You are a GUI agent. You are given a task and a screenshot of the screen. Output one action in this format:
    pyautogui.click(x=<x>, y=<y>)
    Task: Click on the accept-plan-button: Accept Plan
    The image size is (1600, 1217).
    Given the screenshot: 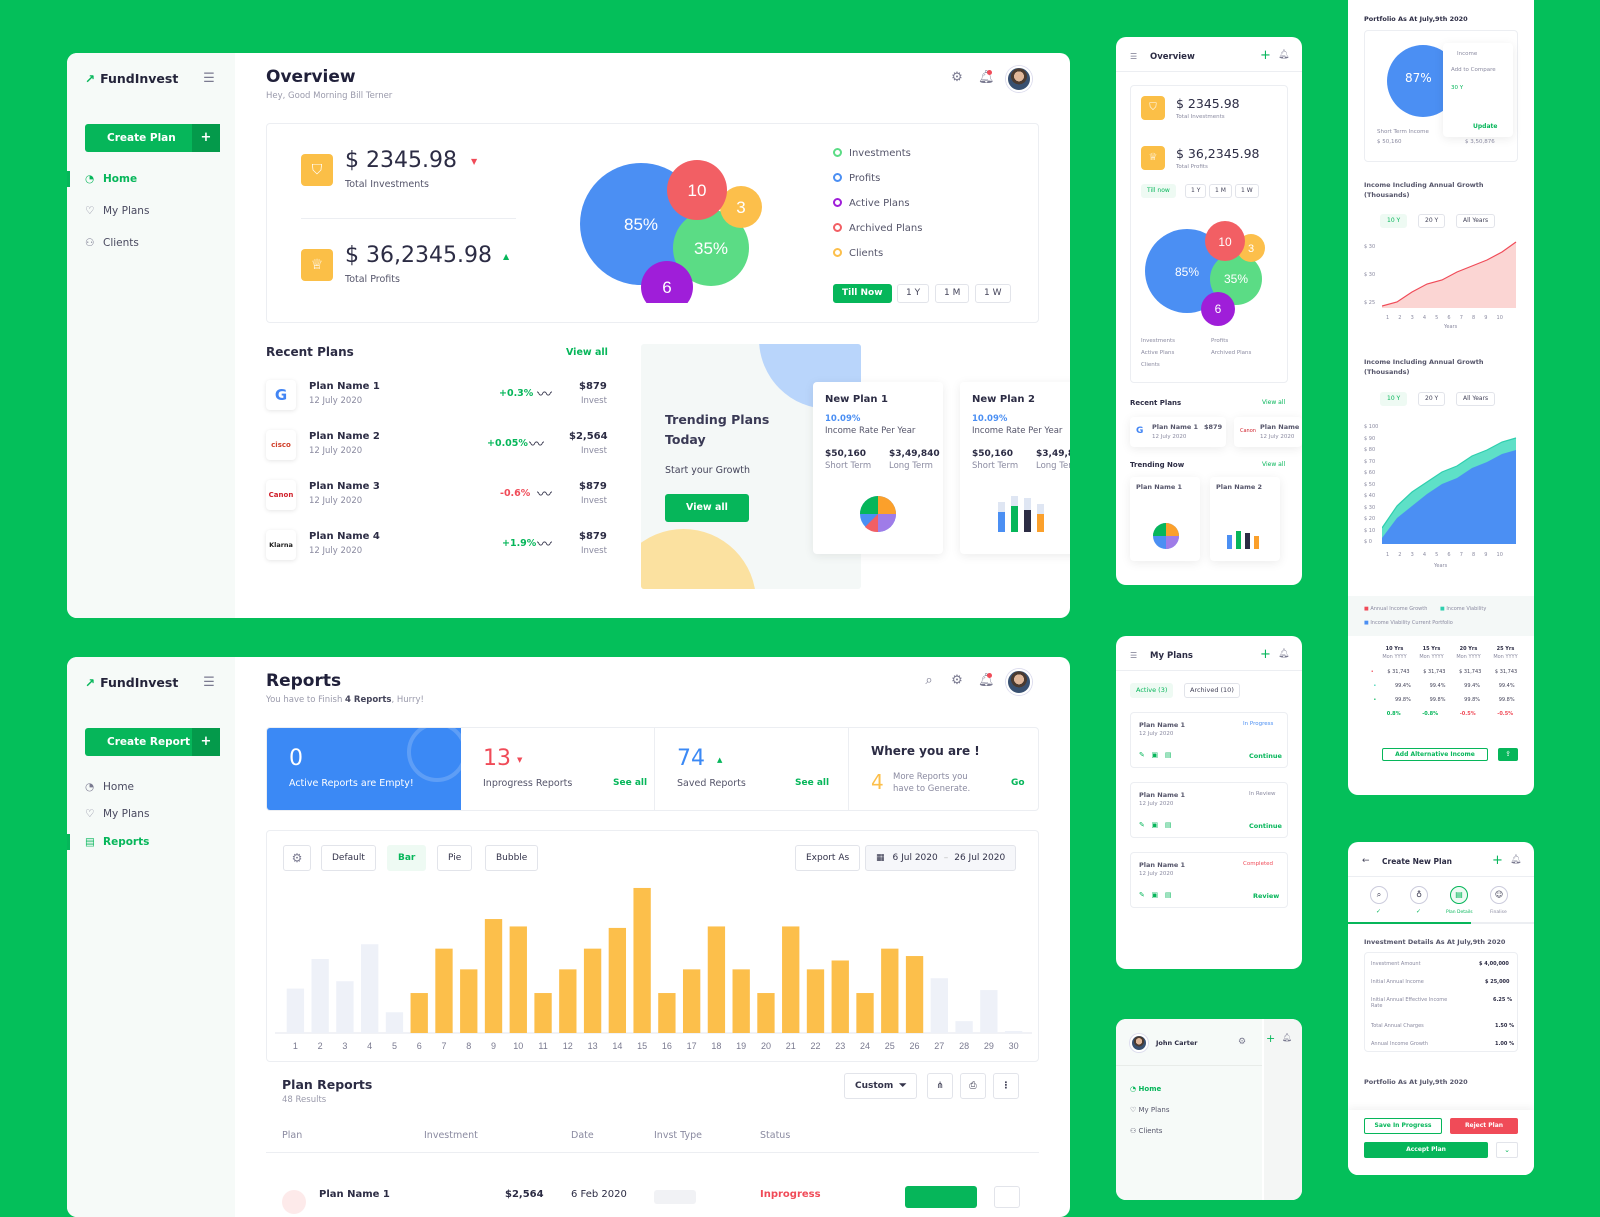 What is the action you would take?
    pyautogui.click(x=1426, y=1150)
    